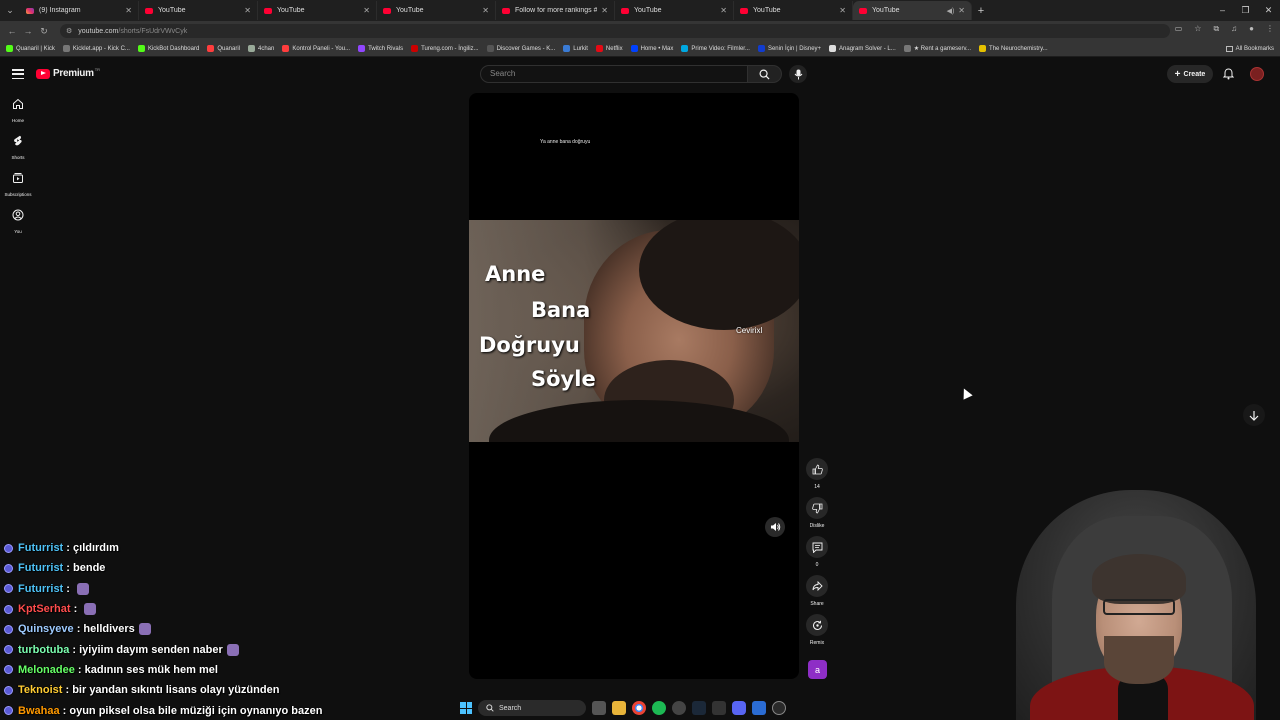 The width and height of the screenshot is (1280, 720). What do you see at coordinates (39, 711) in the screenshot?
I see `chat-username: Bwahaa` at bounding box center [39, 711].